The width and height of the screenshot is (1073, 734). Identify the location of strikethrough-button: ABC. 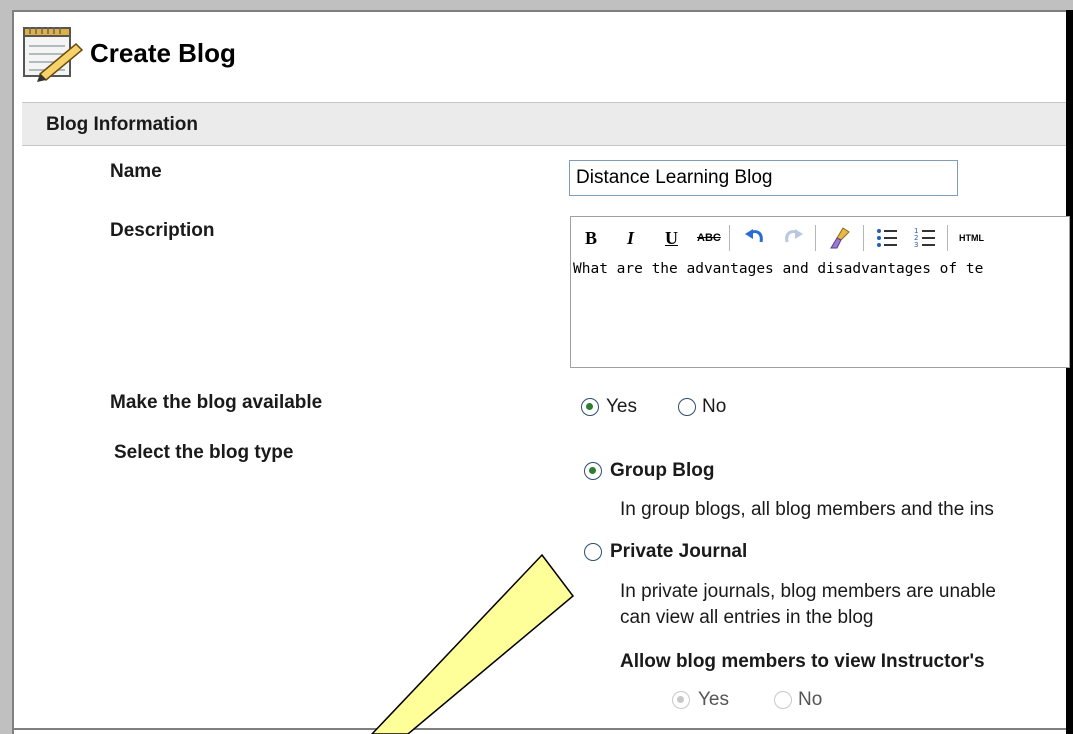
(709, 238).